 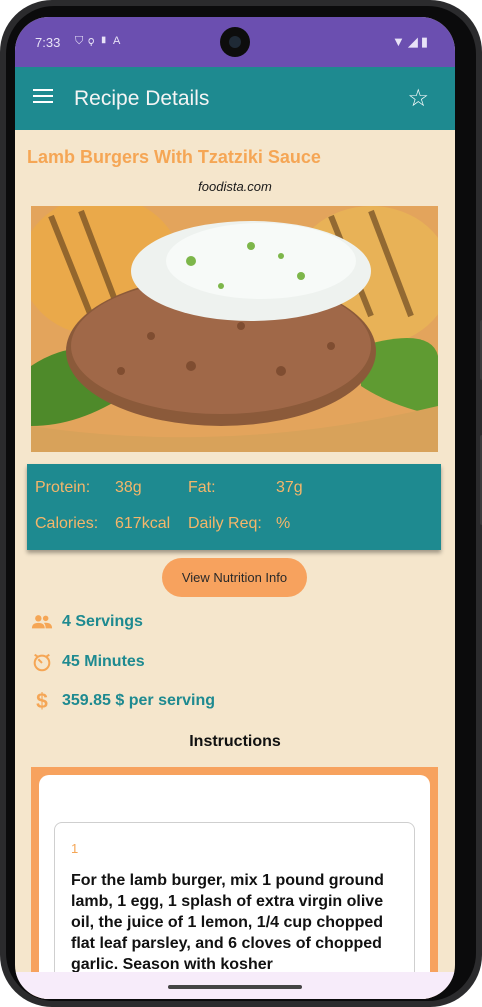 What do you see at coordinates (94, 41) in the screenshot?
I see `nav-icon: ⚲` at bounding box center [94, 41].